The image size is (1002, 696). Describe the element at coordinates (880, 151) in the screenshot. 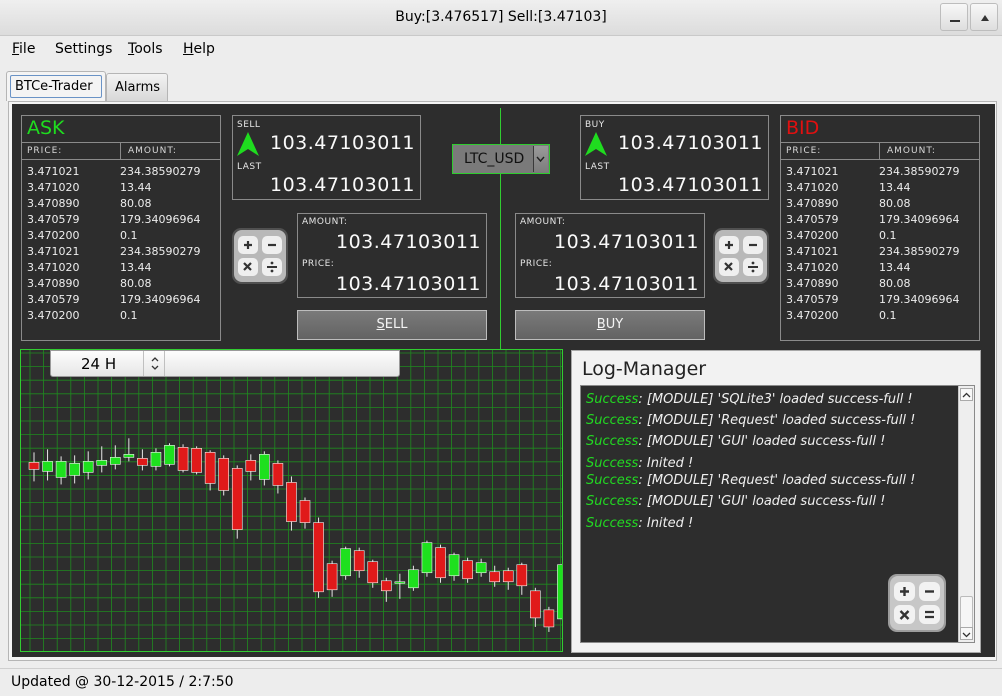

I see `bid-header: PRICE: AMOUNT:` at that location.